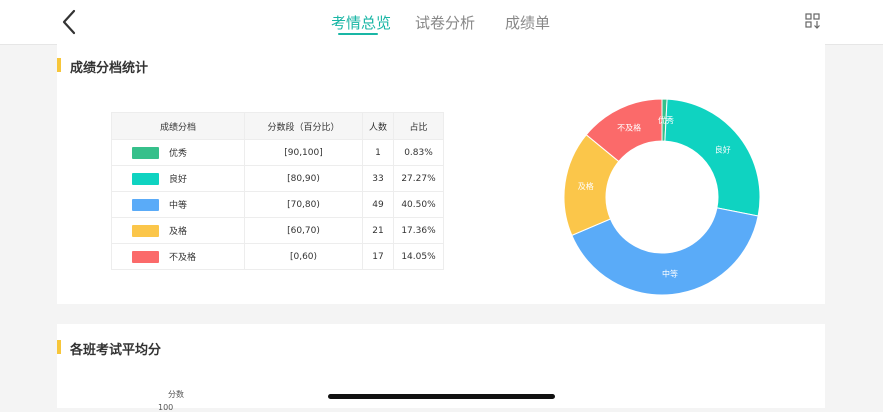 The image size is (883, 412). Describe the element at coordinates (723, 150) in the screenshot. I see `slice-label: 良好` at that location.